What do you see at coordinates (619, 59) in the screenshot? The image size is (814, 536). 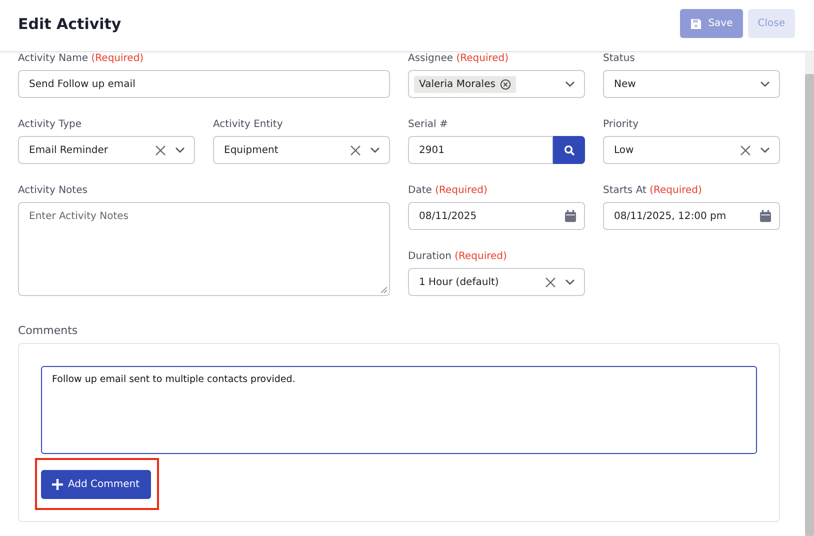 I see `field-label: Status` at bounding box center [619, 59].